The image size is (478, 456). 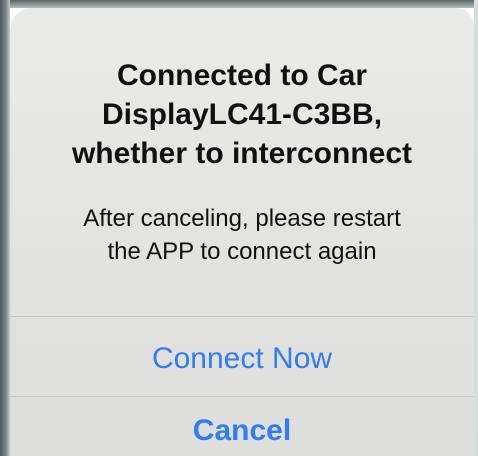 I want to click on dialog-message-line: After canceling, please restart, so click(x=242, y=218).